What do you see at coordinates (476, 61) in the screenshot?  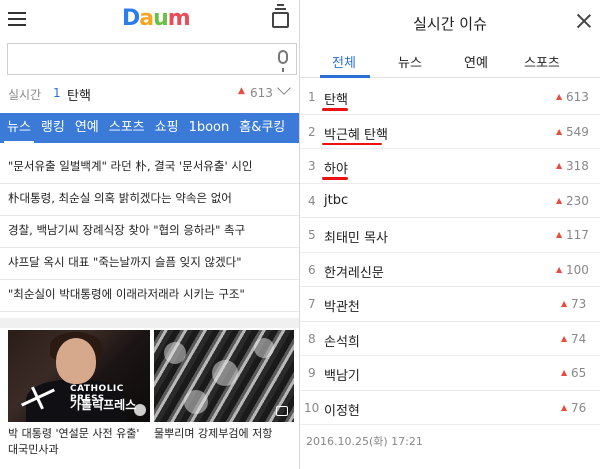 I see `tab-entertainment: 연예` at bounding box center [476, 61].